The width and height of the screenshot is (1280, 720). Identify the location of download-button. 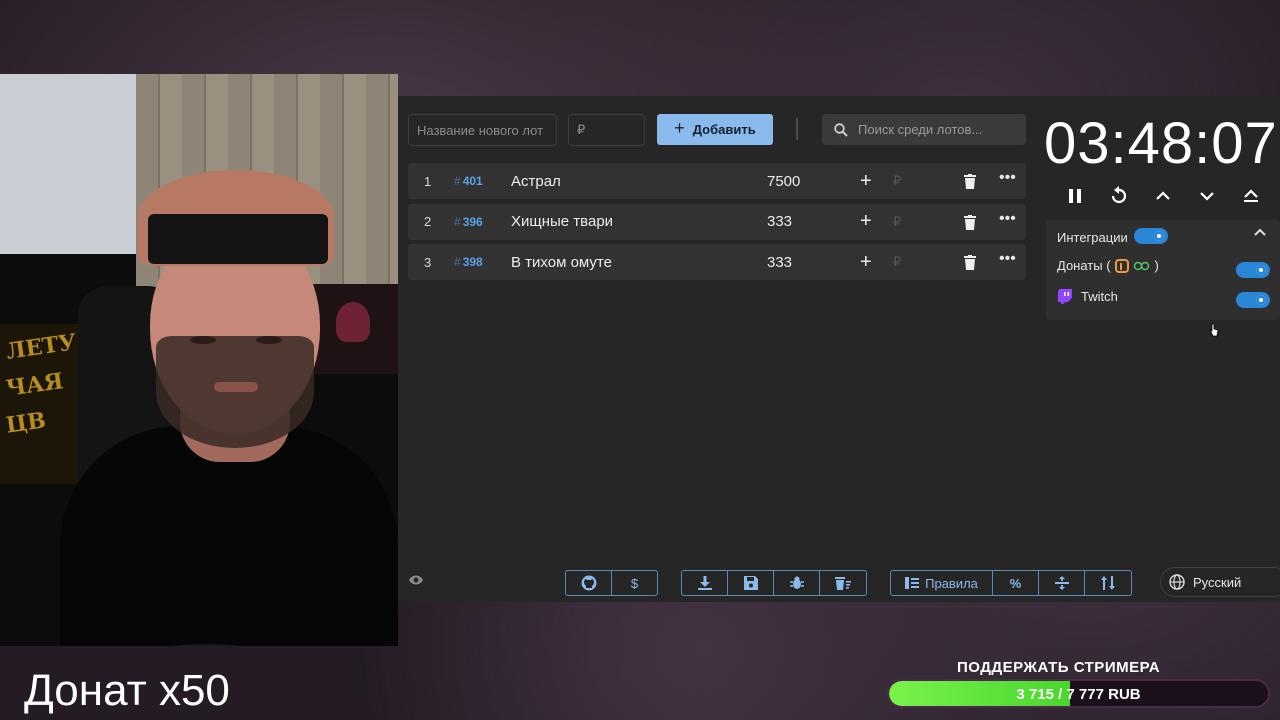
(705, 583).